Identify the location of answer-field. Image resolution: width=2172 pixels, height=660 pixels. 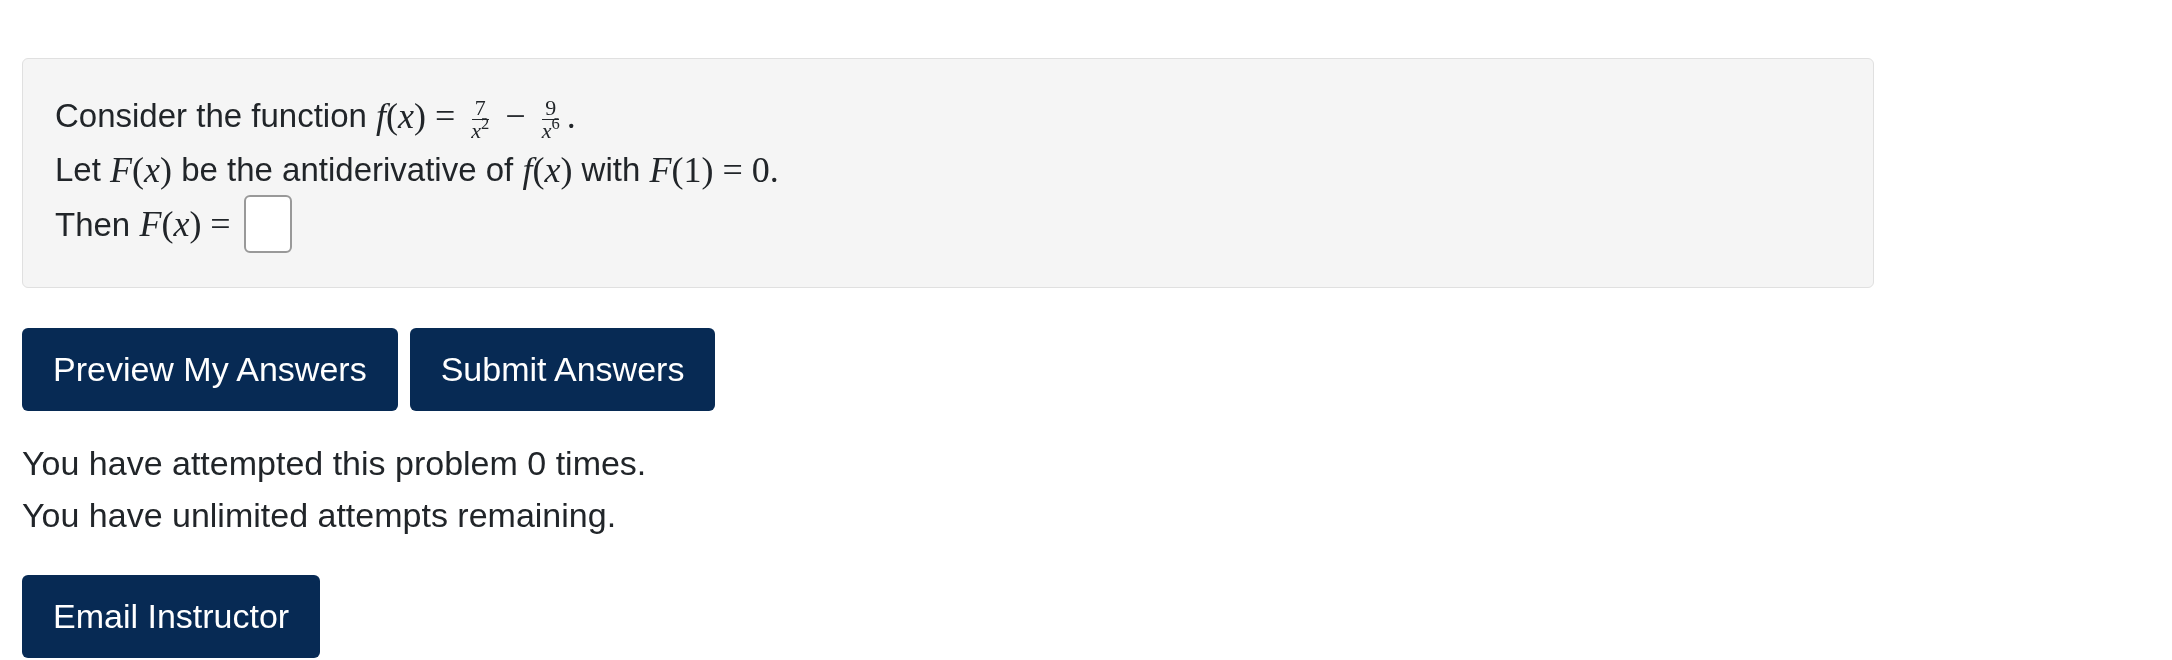
(267, 224).